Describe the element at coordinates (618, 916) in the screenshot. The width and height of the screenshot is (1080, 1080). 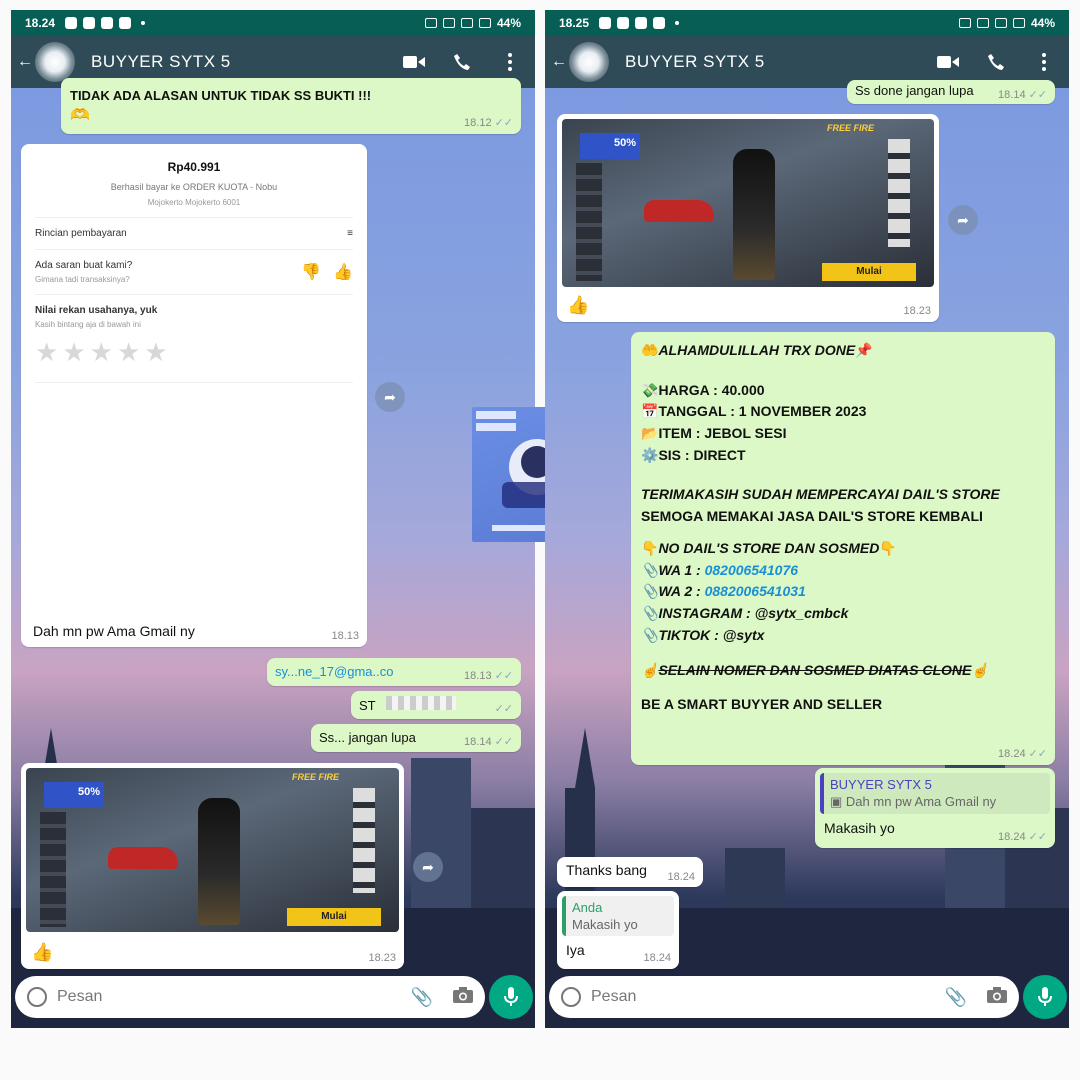
I see `quoted-message: Anda Makasih yo` at that location.